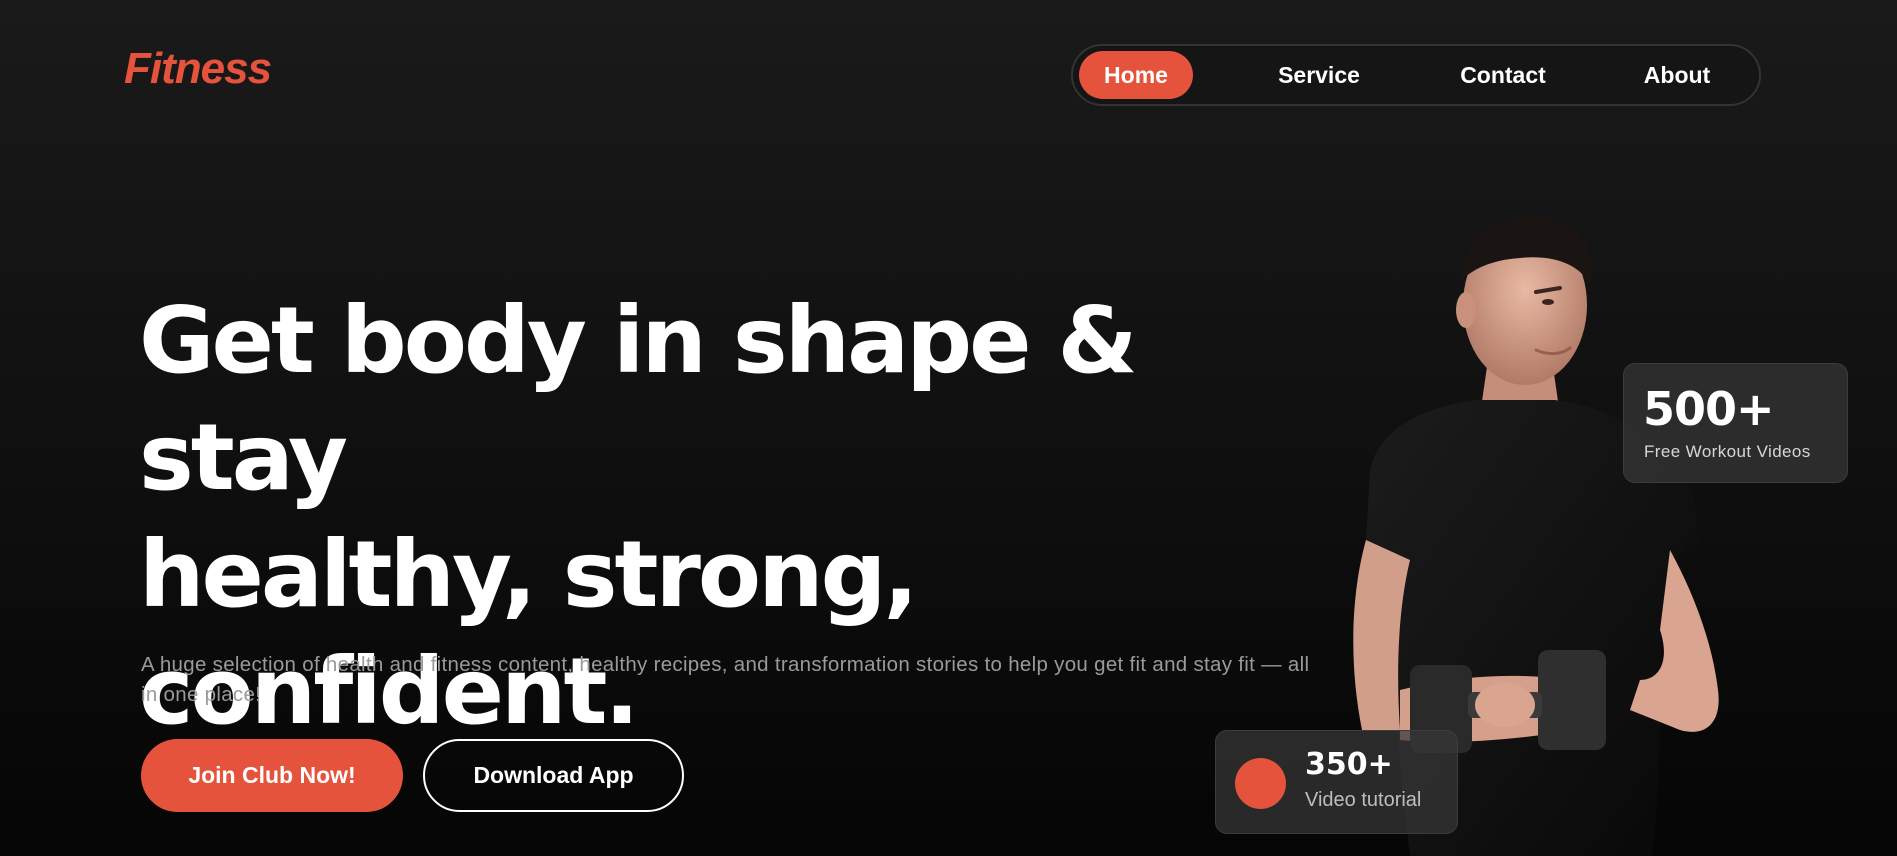 This screenshot has width=1897, height=856. What do you see at coordinates (553, 775) in the screenshot?
I see `download-app-button: Download App` at bounding box center [553, 775].